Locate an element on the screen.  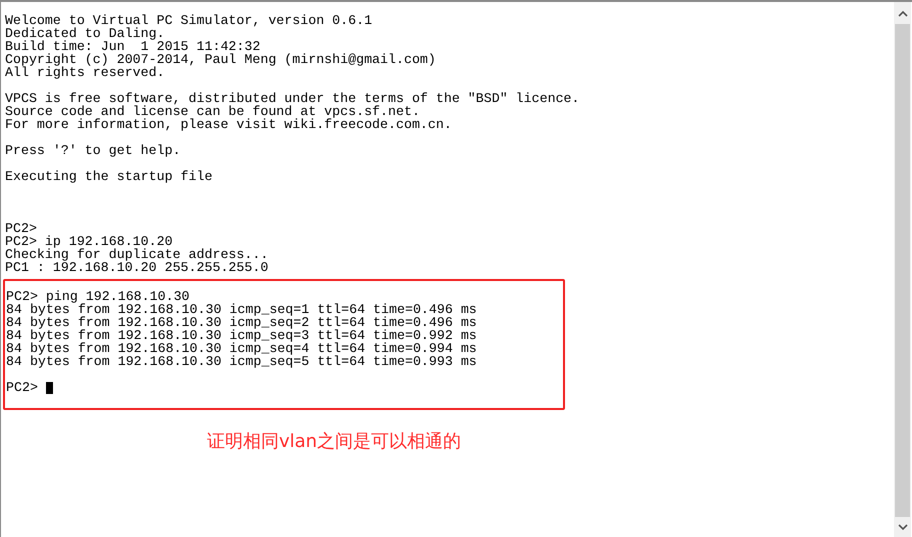
terminal-line: Copyright (c) 2007-2014, Paul Meng (mirnshi@gmail.com) is located at coordinates (220, 59).